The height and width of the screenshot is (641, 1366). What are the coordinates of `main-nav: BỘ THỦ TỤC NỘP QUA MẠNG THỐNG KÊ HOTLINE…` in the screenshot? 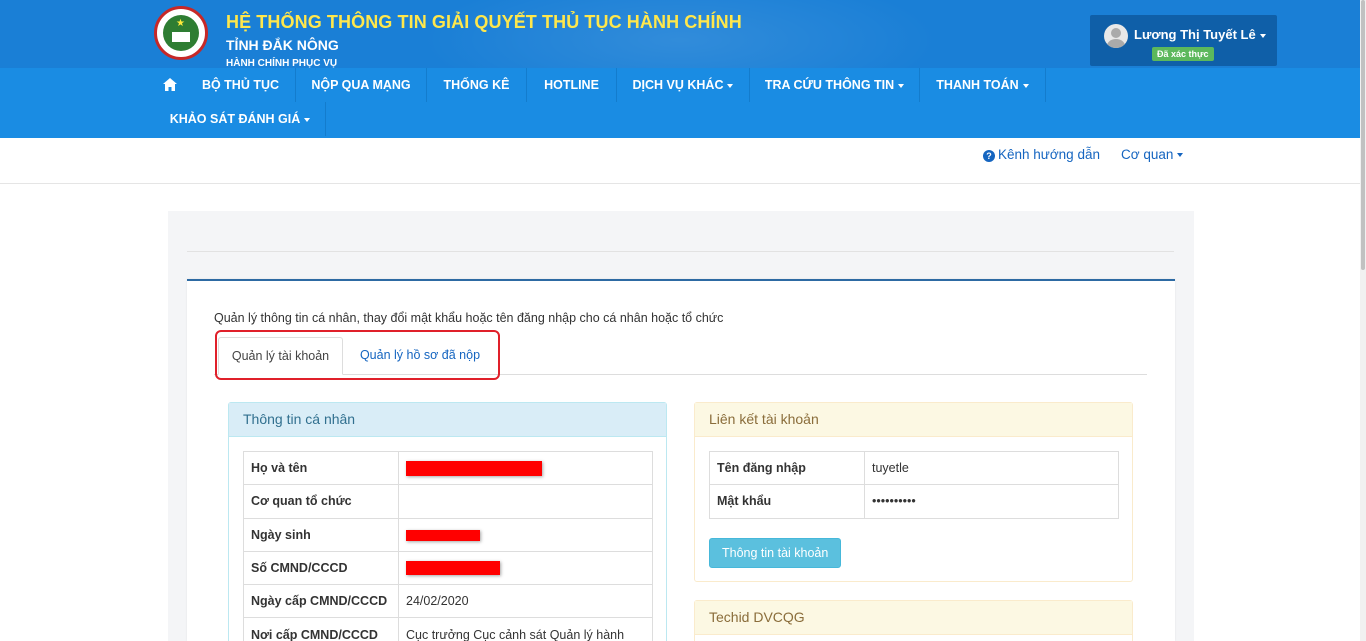 It's located at (680, 103).